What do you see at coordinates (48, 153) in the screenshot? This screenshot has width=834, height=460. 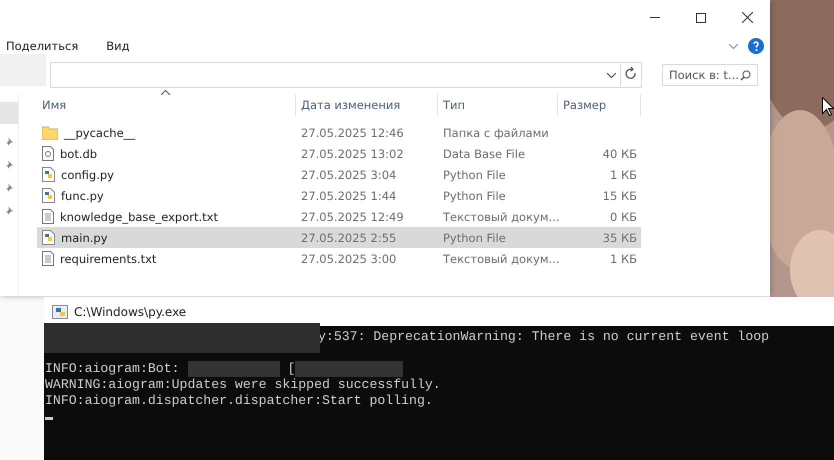 I see `document-gear-icon` at bounding box center [48, 153].